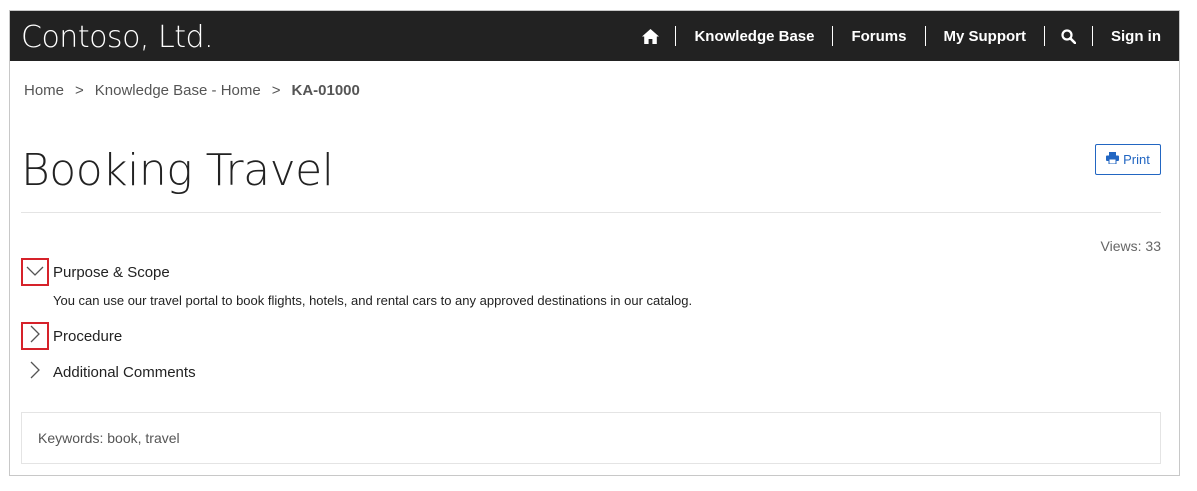  I want to click on chevron-container, so click(35, 372).